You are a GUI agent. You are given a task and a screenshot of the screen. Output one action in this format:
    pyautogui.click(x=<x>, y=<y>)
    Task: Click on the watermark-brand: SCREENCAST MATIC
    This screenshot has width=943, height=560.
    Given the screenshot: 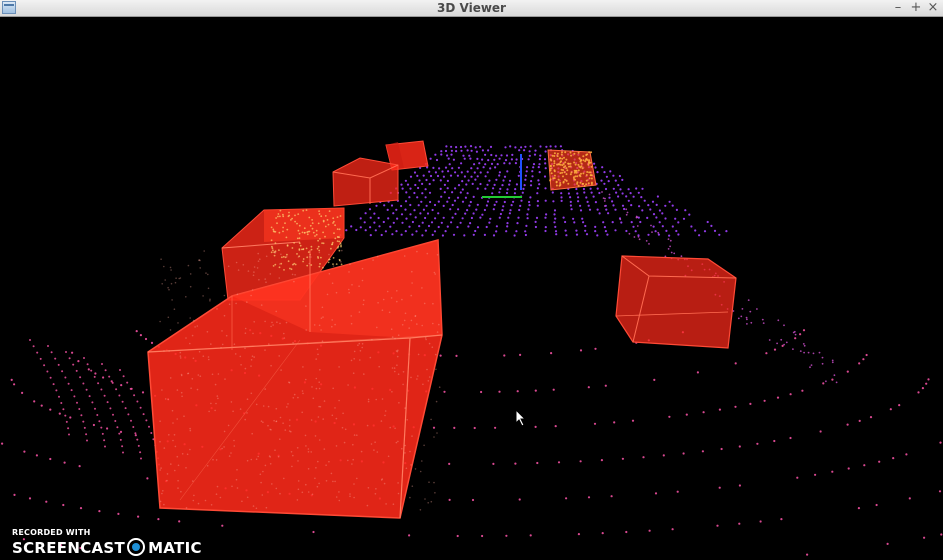 What is the action you would take?
    pyautogui.click(x=107, y=547)
    